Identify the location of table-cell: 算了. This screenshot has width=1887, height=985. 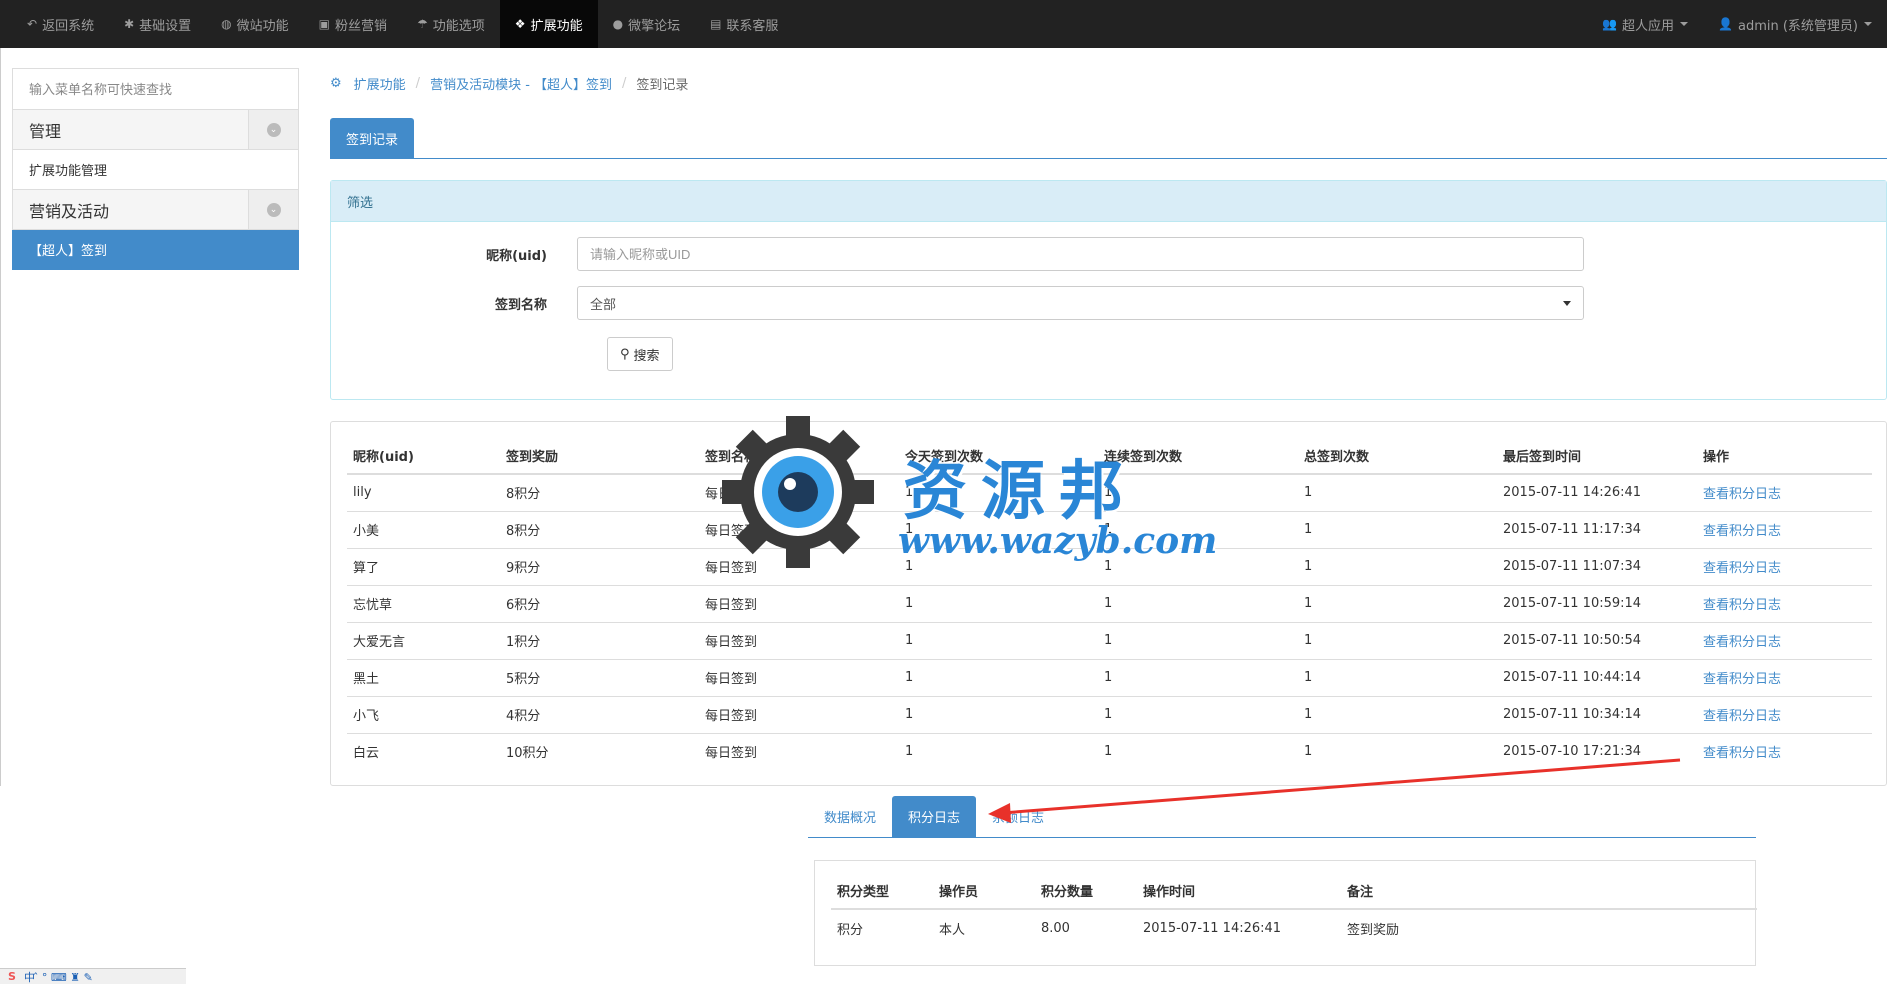
(423, 566).